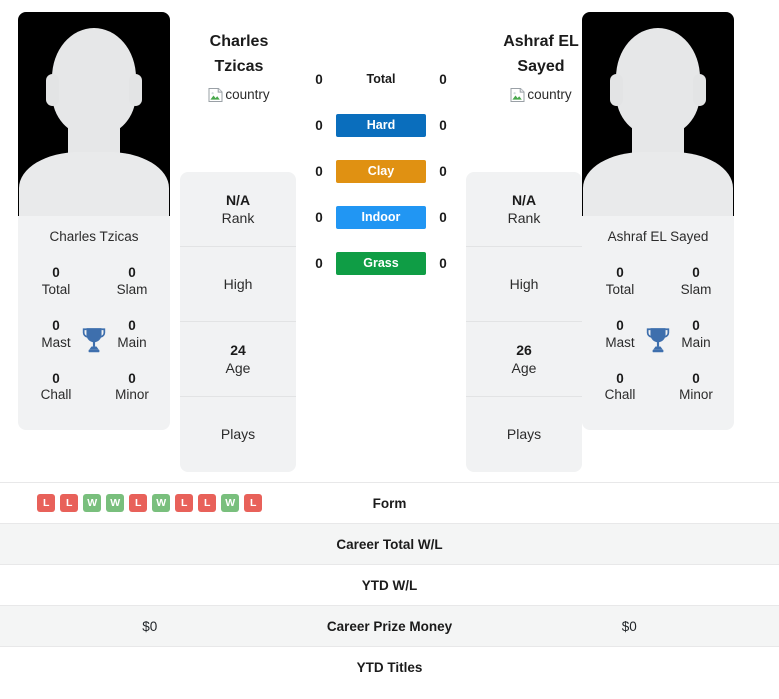  I want to click on right-player-info-card: N/A Rank High 26 Age Plays, so click(524, 322).